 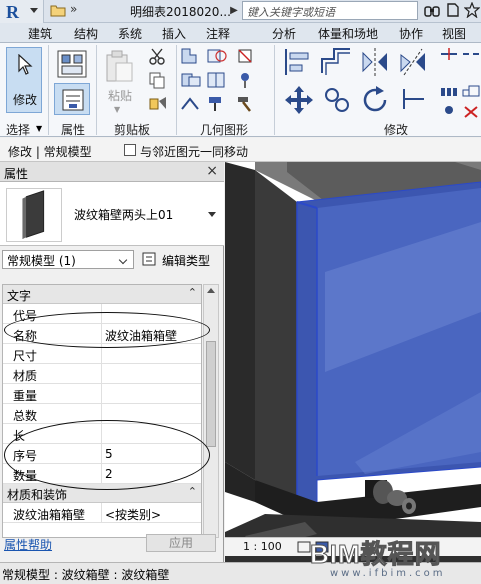 What do you see at coordinates (16, 174) in the screenshot?
I see `properties-title: 属性` at bounding box center [16, 174].